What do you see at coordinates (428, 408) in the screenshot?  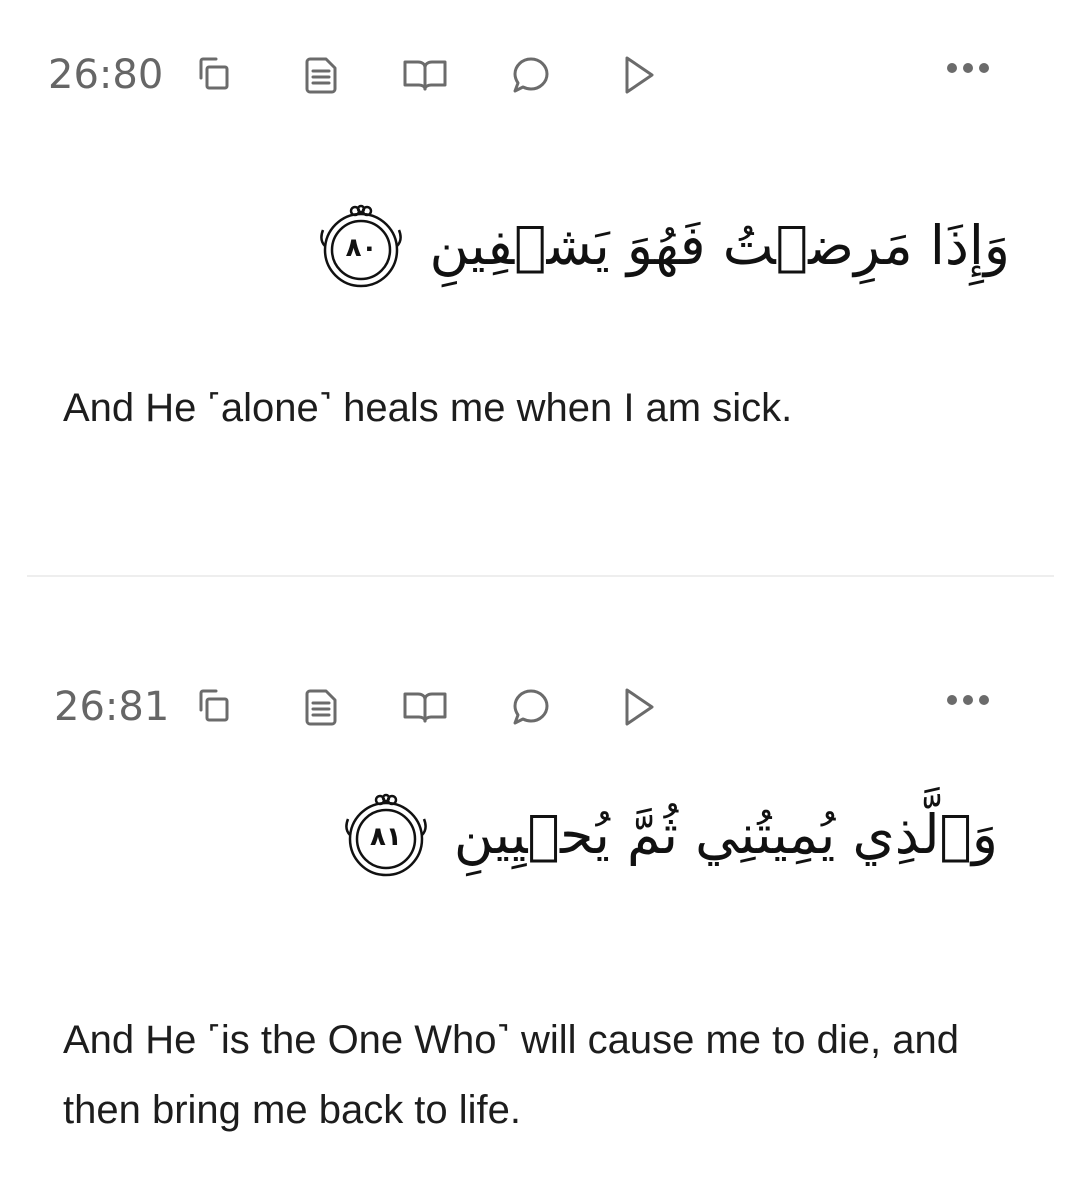 I see `translation-text: And He ˹alone˺ heals me when I am sick.` at bounding box center [428, 408].